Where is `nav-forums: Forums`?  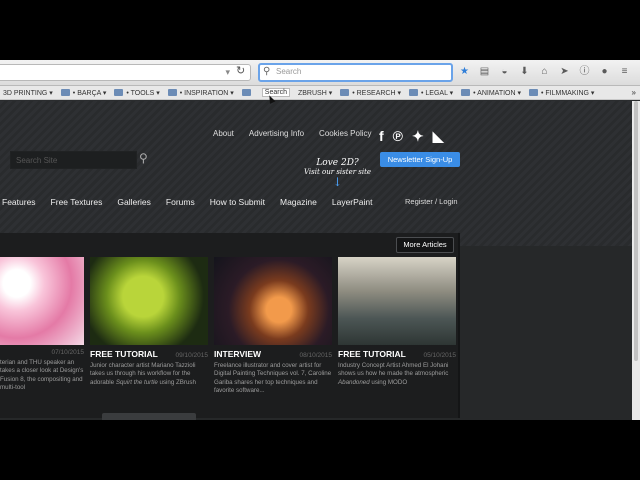
nav-forums: Forums is located at coordinates (180, 202).